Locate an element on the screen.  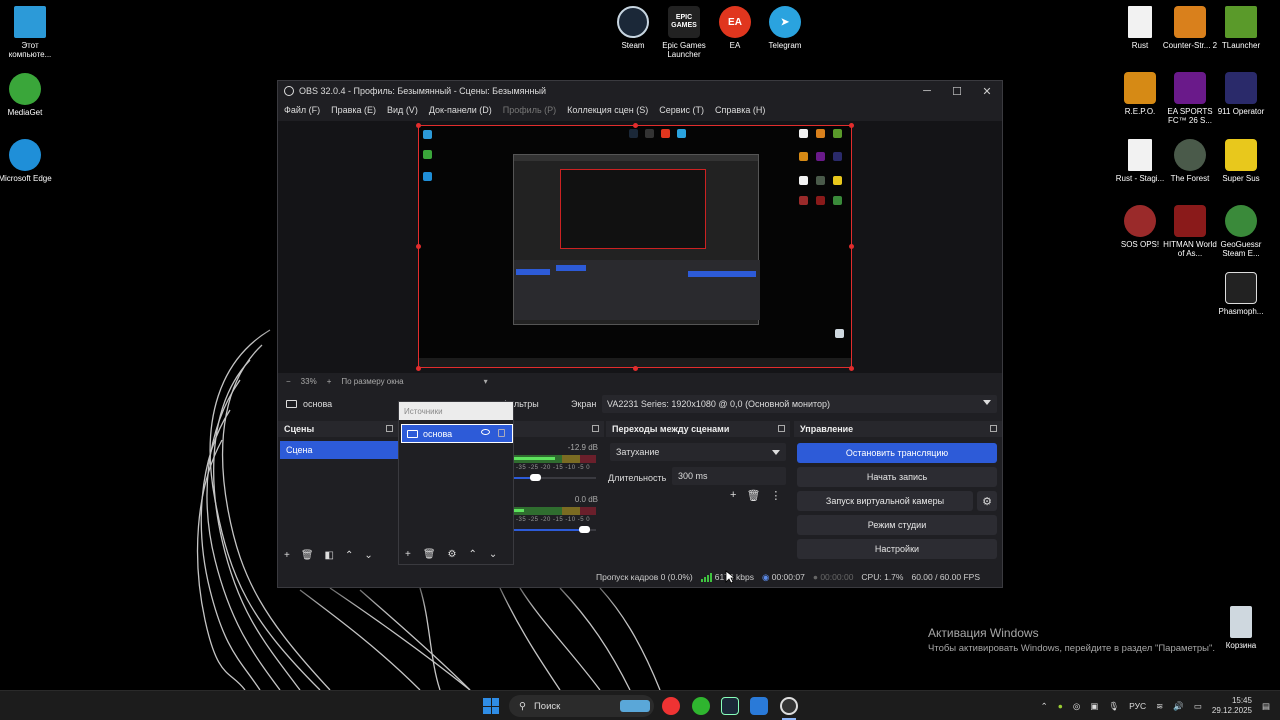
windows-start-icon is located at coordinates (491, 706).